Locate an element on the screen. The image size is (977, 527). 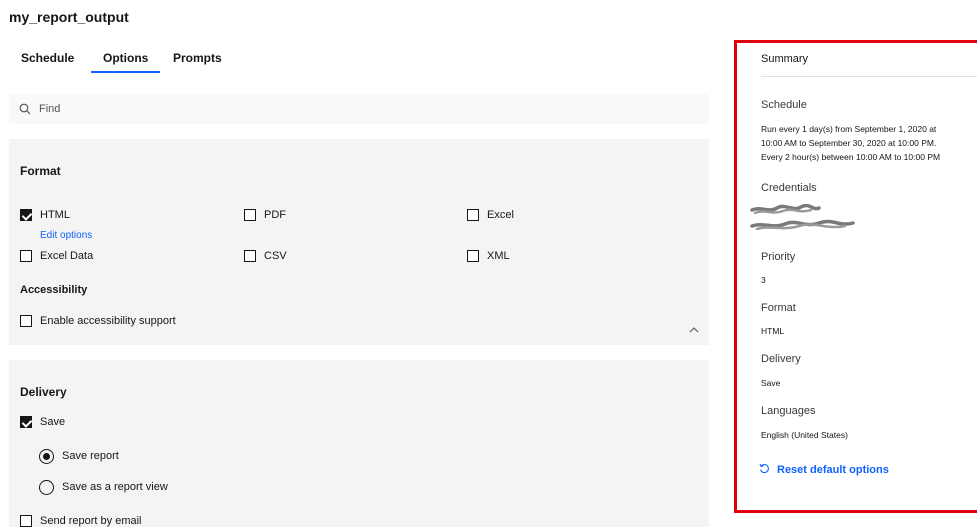
reset-default-options-button: Reset default options is located at coordinates (824, 470).